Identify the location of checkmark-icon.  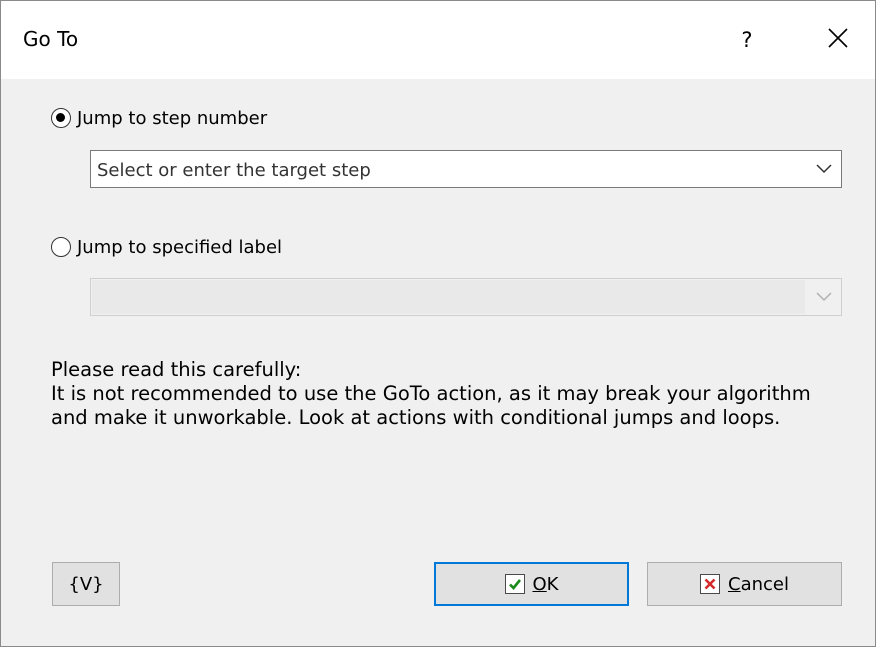
(514, 584).